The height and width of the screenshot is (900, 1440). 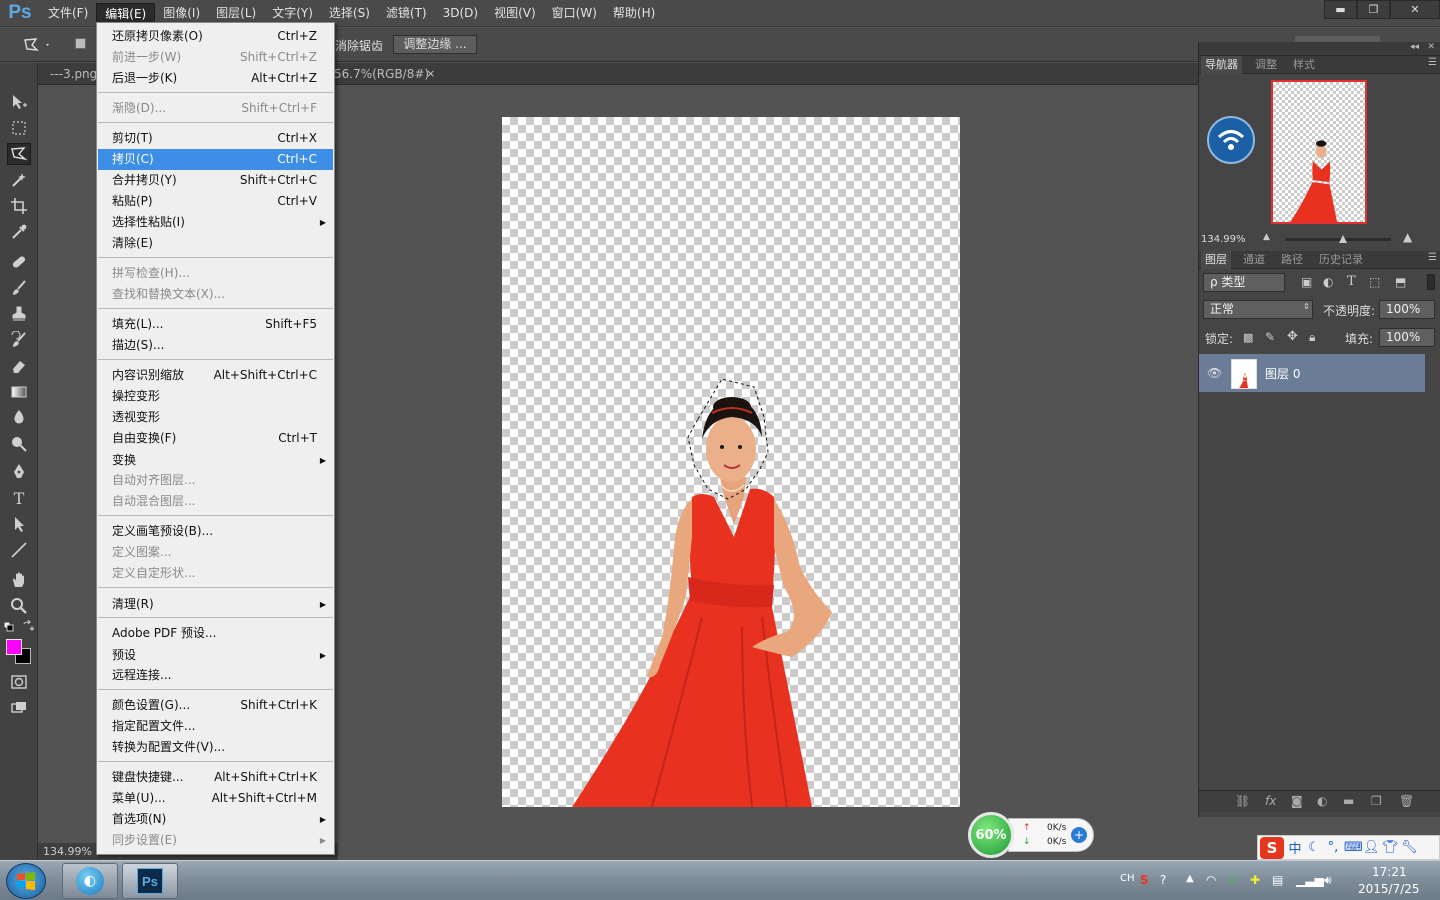 What do you see at coordinates (215, 78) in the screenshot?
I see `menu-item-step-backward: 后退一步(K) Alt+Ctrl+Z` at bounding box center [215, 78].